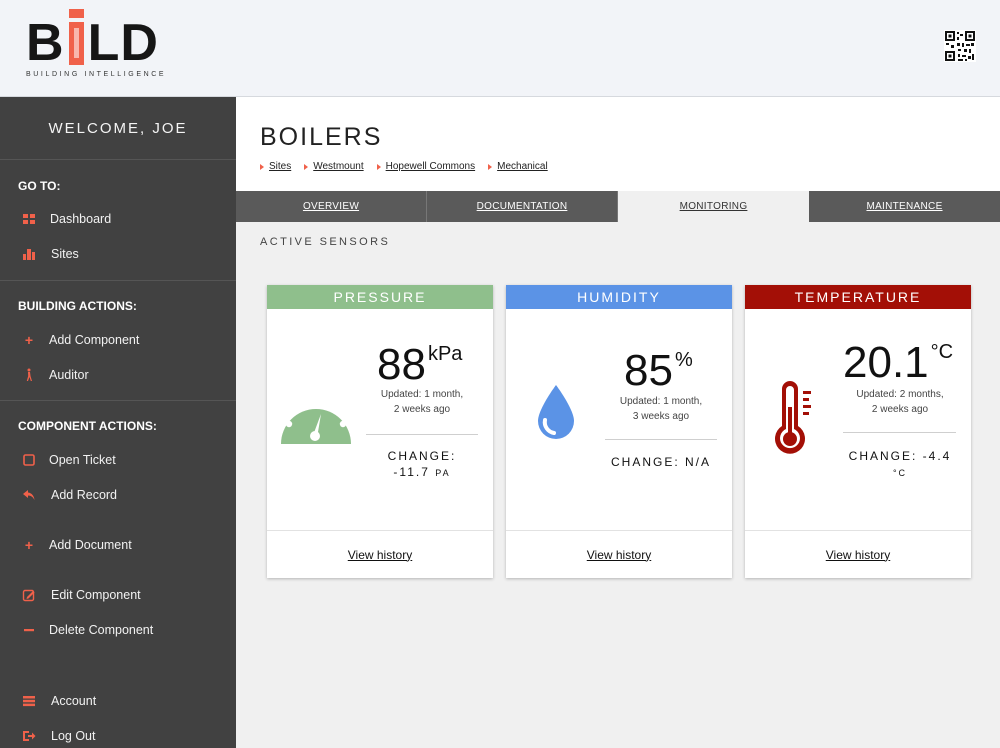  I want to click on breadcrumb-link: Westmount, so click(338, 166).